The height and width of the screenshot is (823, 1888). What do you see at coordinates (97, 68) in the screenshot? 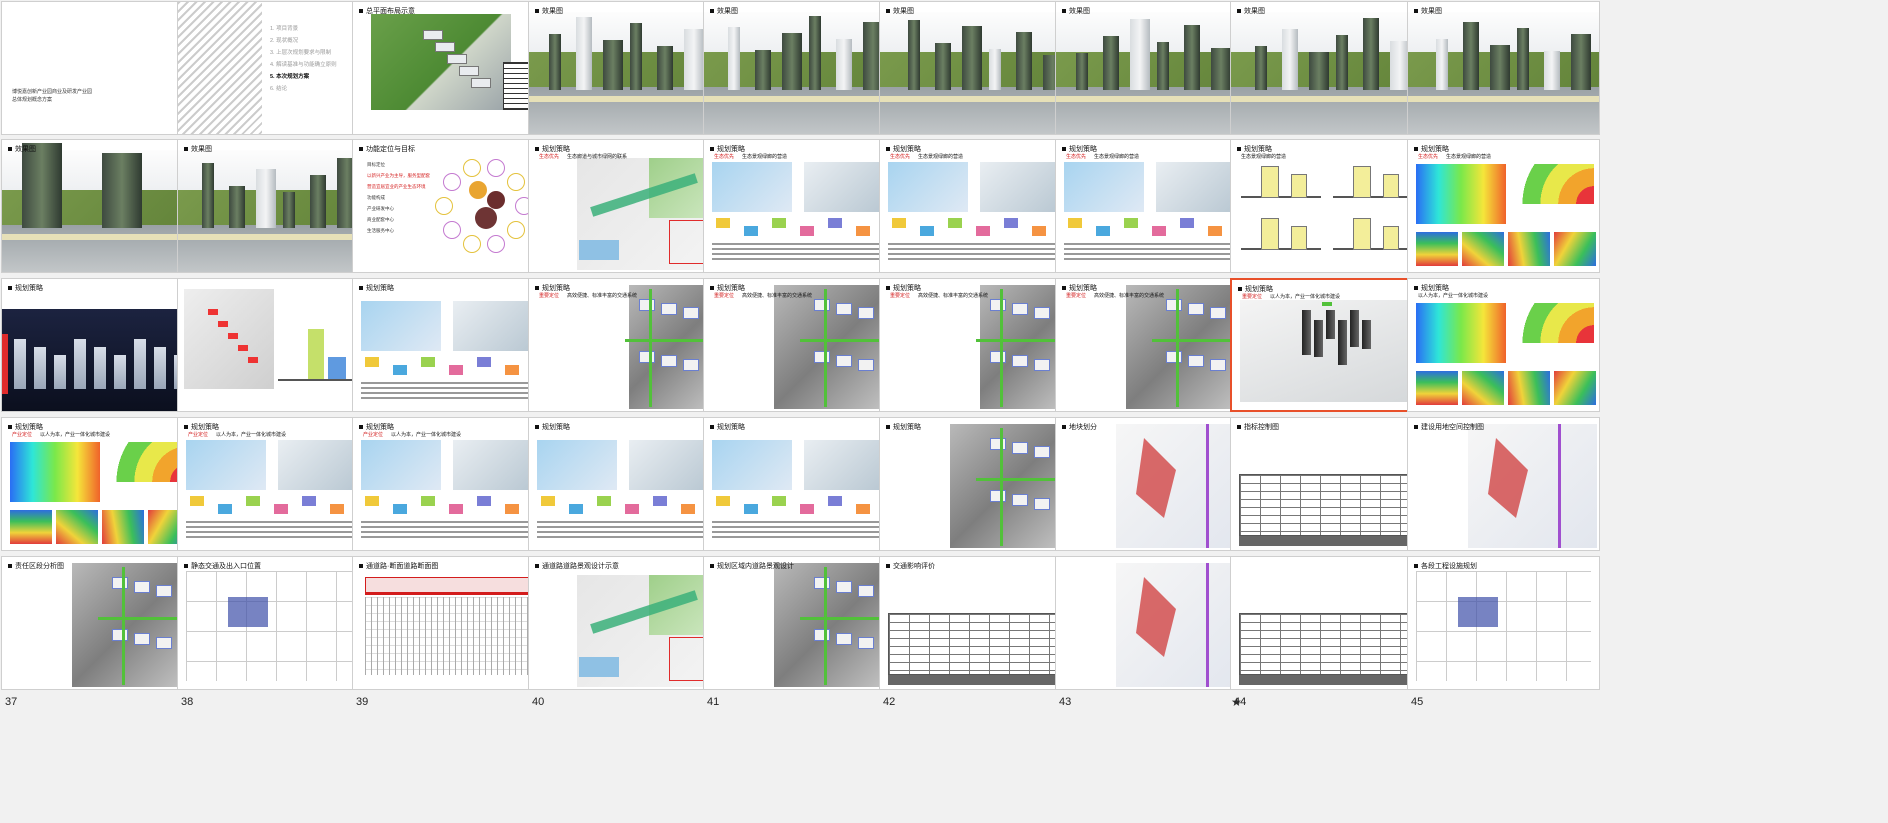
I see `slide-preview: 博悦嘉创新产业园商业及研发产业园 总体规划概念方案` at bounding box center [97, 68].